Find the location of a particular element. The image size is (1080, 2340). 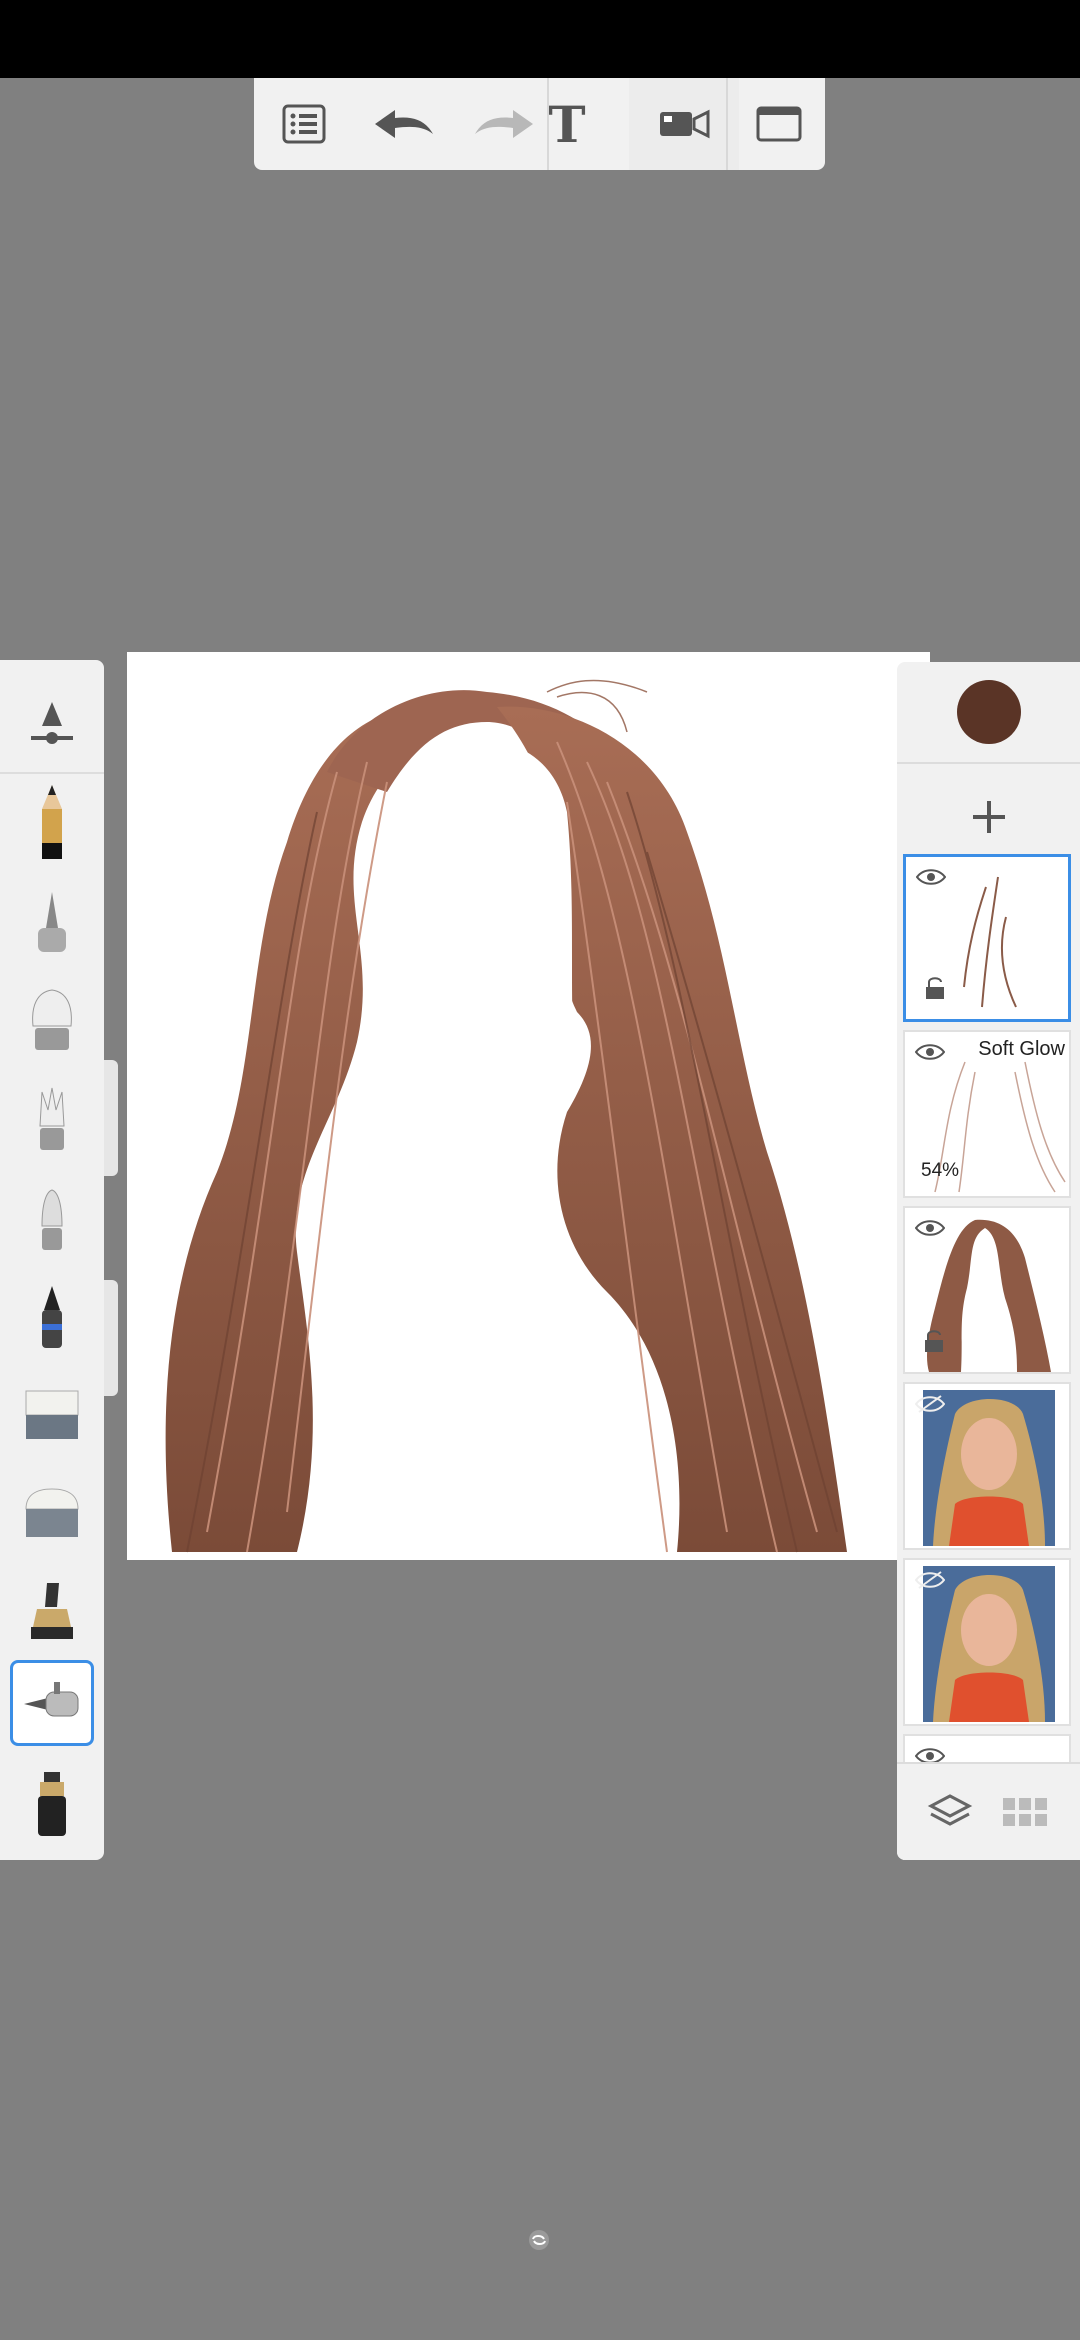

layer-thumbnail: Soft Glow 54% is located at coordinates (987, 1114).